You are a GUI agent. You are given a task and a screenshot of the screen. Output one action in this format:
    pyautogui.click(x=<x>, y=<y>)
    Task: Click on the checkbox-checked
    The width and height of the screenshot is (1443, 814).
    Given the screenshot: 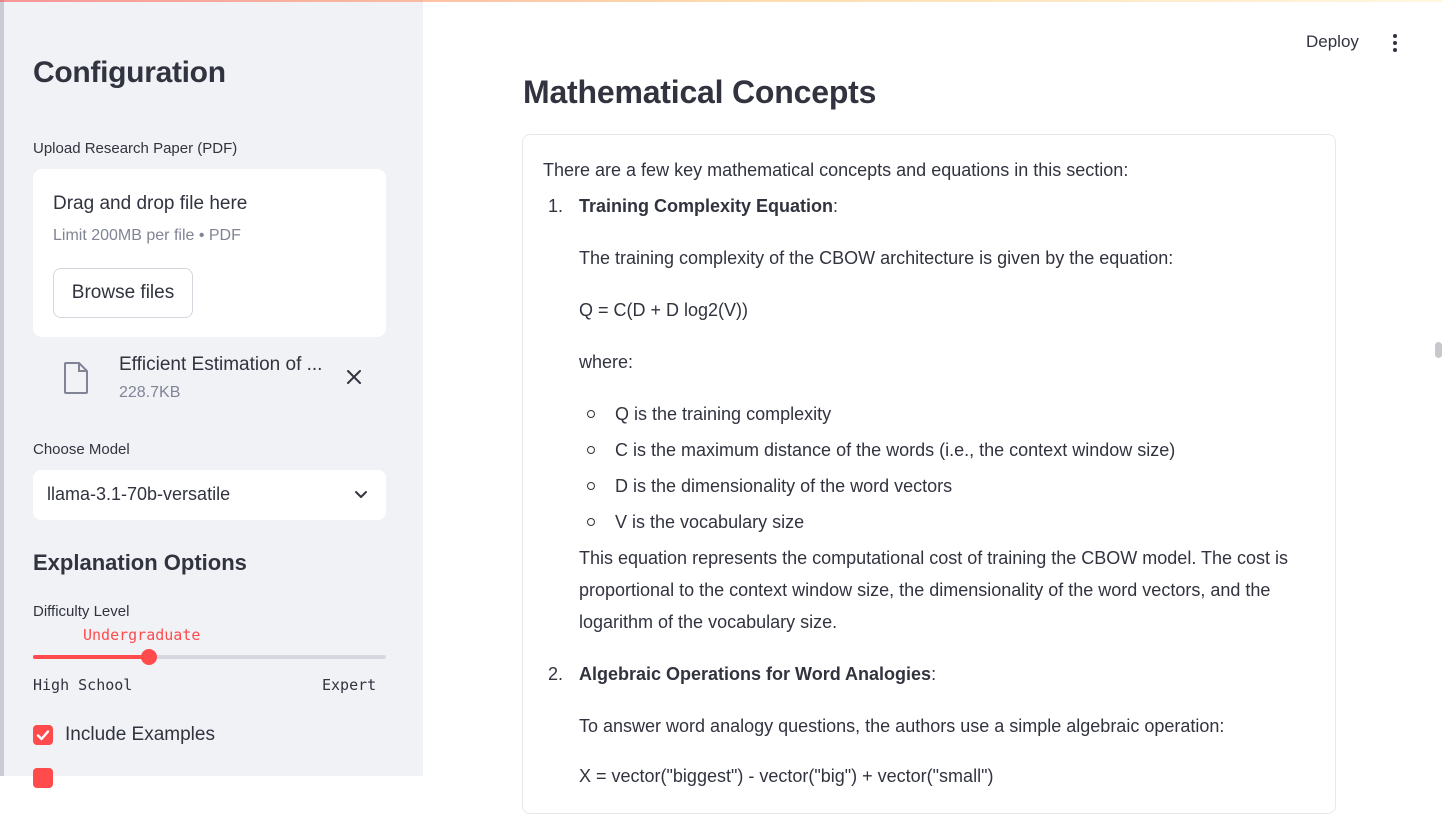 What is the action you would take?
    pyautogui.click(x=43, y=735)
    